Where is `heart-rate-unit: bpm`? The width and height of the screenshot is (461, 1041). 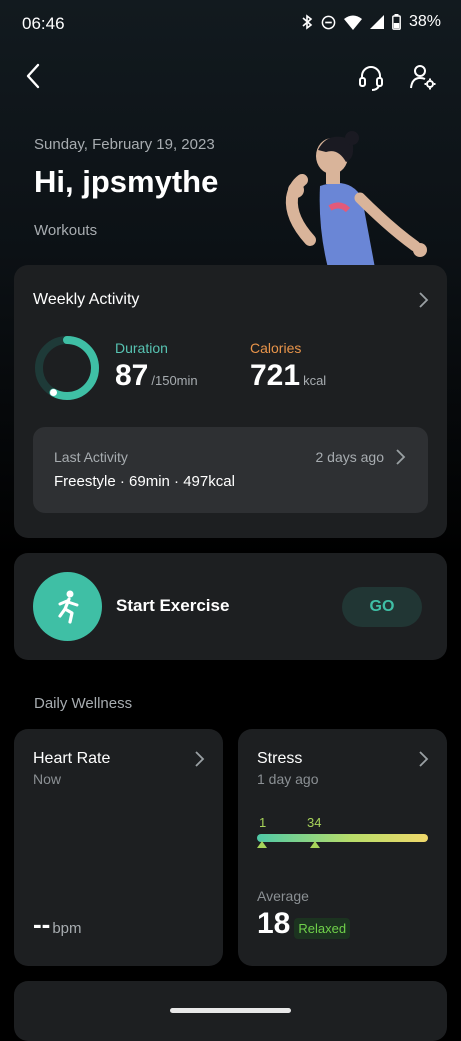 heart-rate-unit: bpm is located at coordinates (67, 928).